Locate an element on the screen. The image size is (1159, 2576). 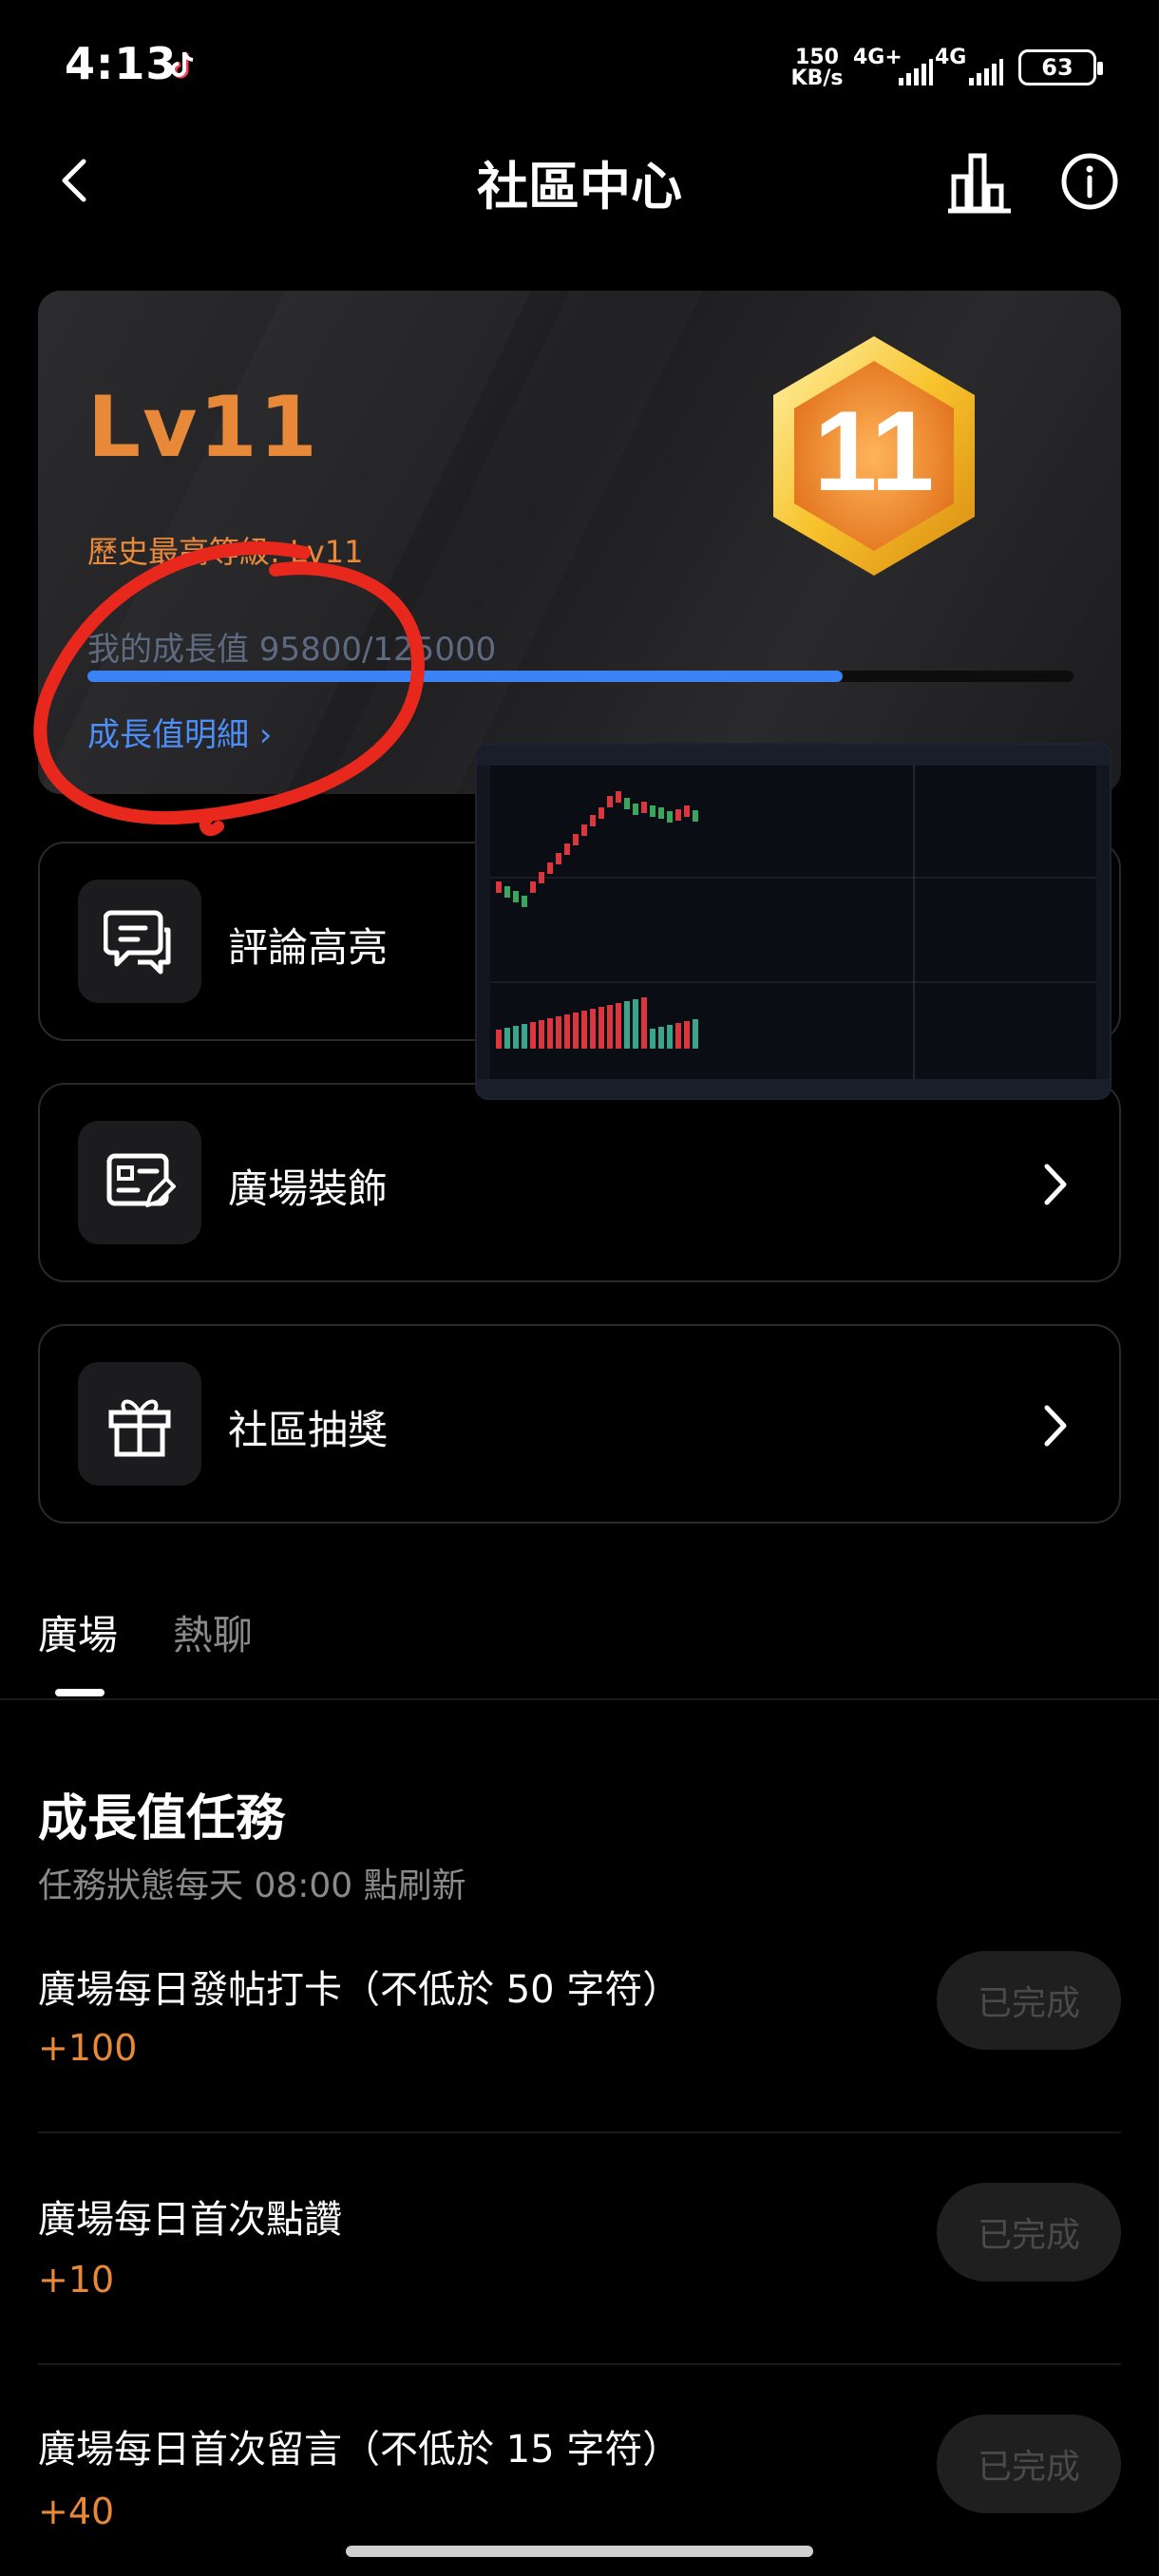
gift-icon is located at coordinates (139, 1428).